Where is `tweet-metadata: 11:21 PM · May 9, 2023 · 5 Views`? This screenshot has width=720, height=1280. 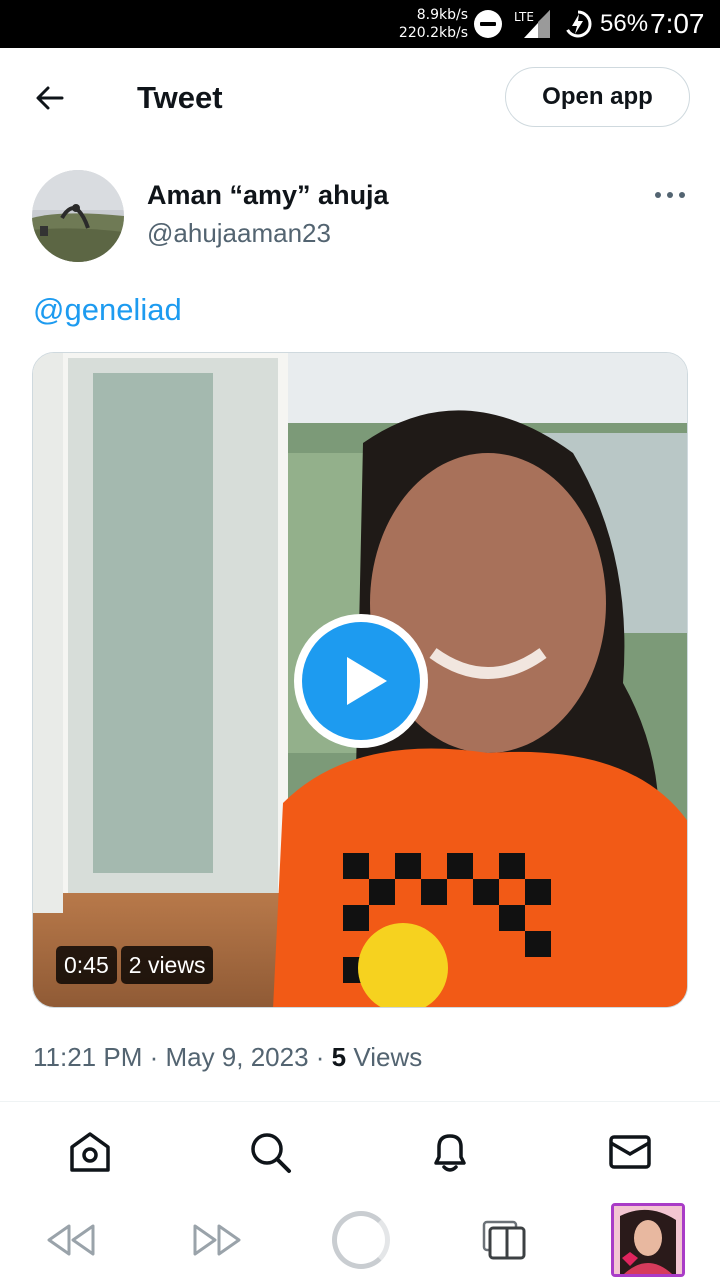
tweet-metadata: 11:21 PM · May 9, 2023 · 5 Views is located at coordinates (227, 1057).